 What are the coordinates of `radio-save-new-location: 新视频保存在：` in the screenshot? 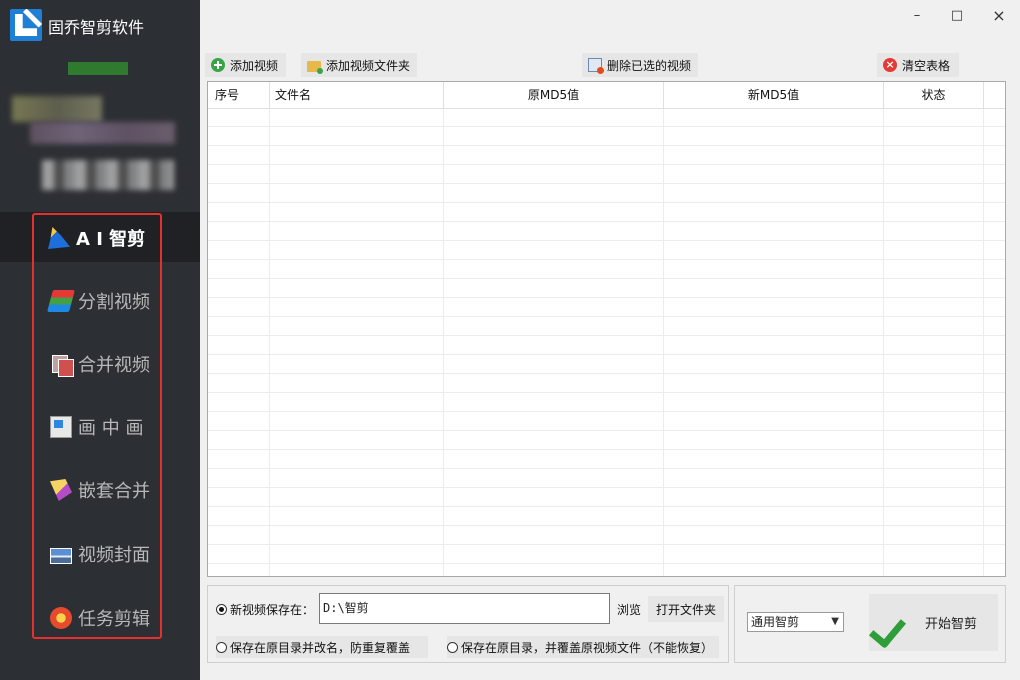 It's located at (265, 609).